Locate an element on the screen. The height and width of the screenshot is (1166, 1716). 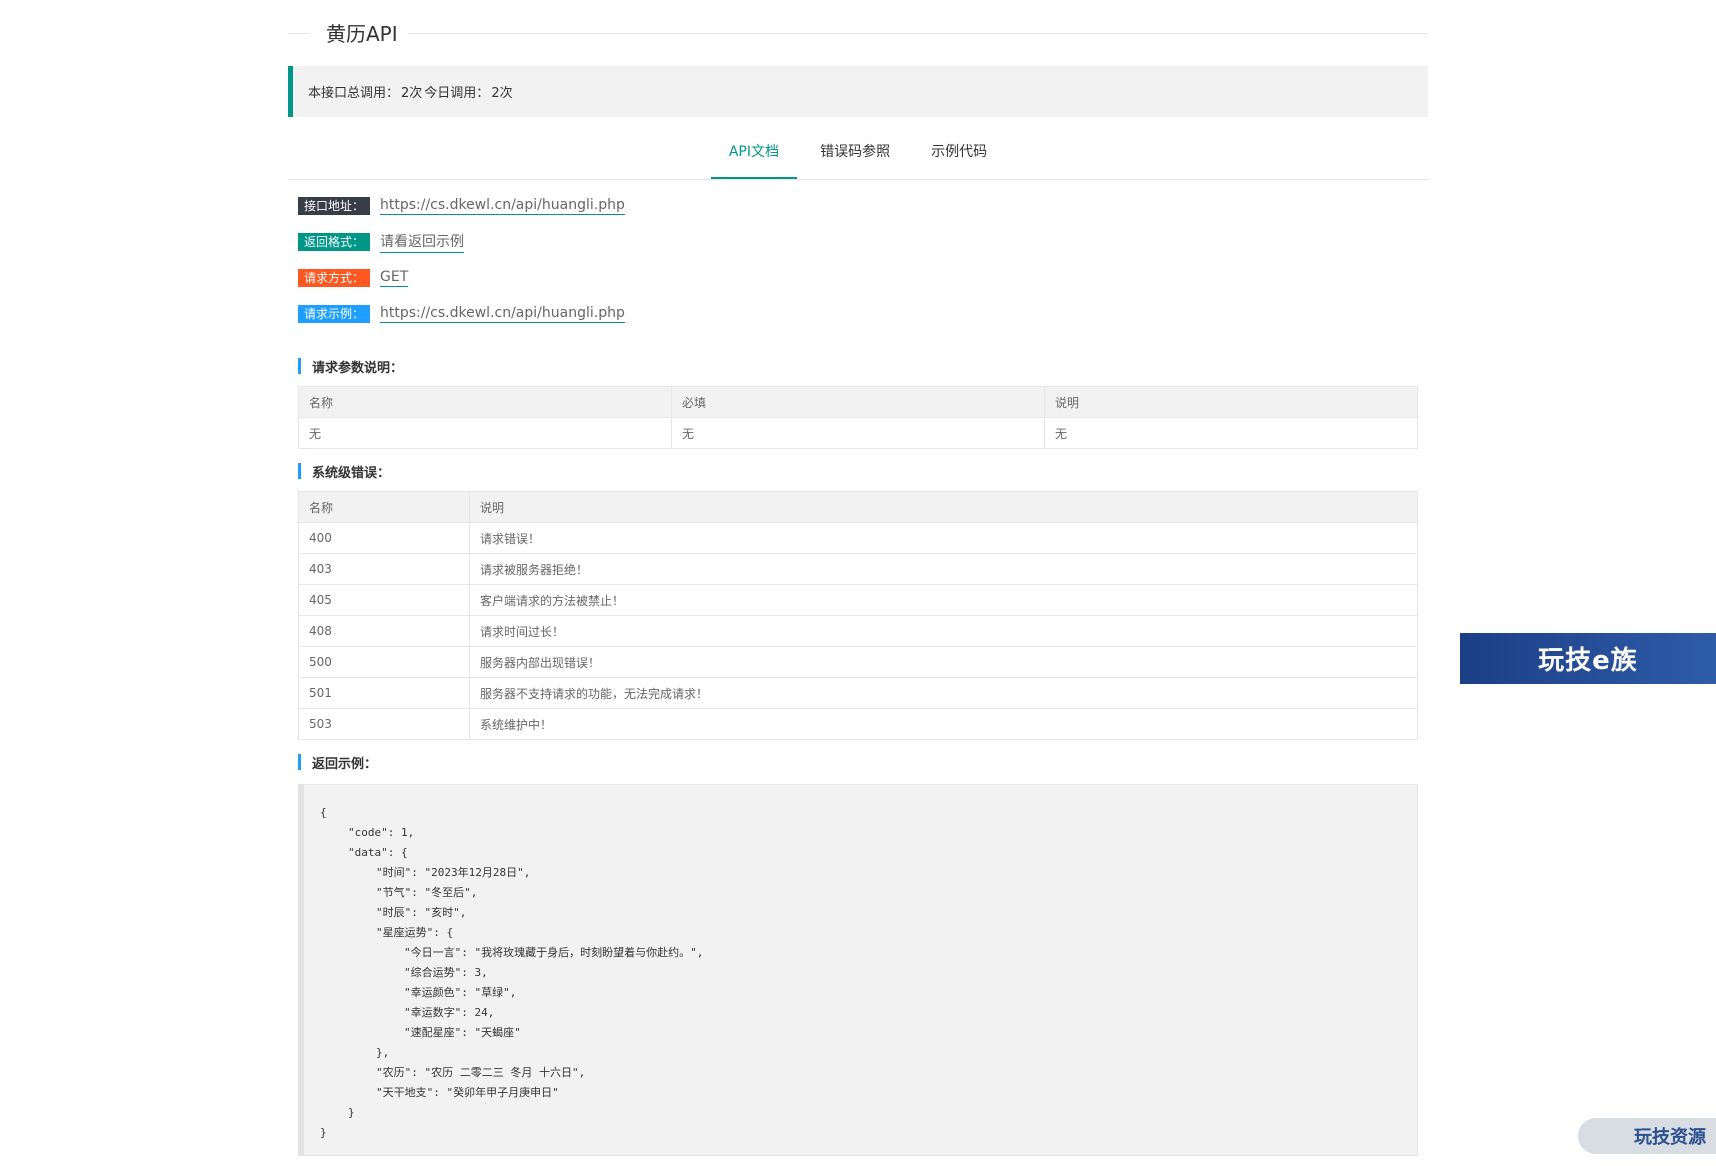
example-badge: 请求示例： is located at coordinates (334, 314).